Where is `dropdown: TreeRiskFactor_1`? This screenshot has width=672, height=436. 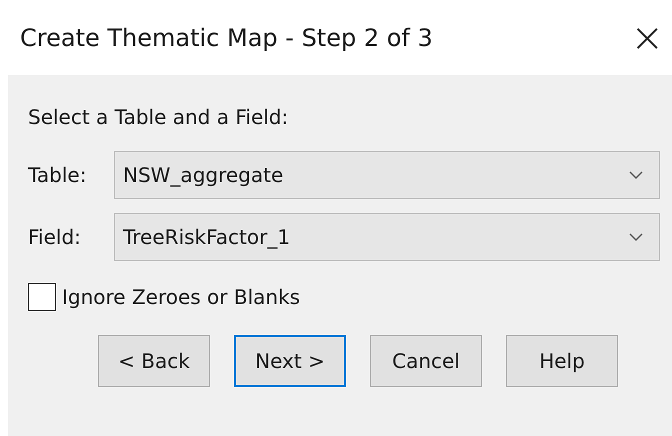 dropdown: TreeRiskFactor_1 is located at coordinates (387, 237).